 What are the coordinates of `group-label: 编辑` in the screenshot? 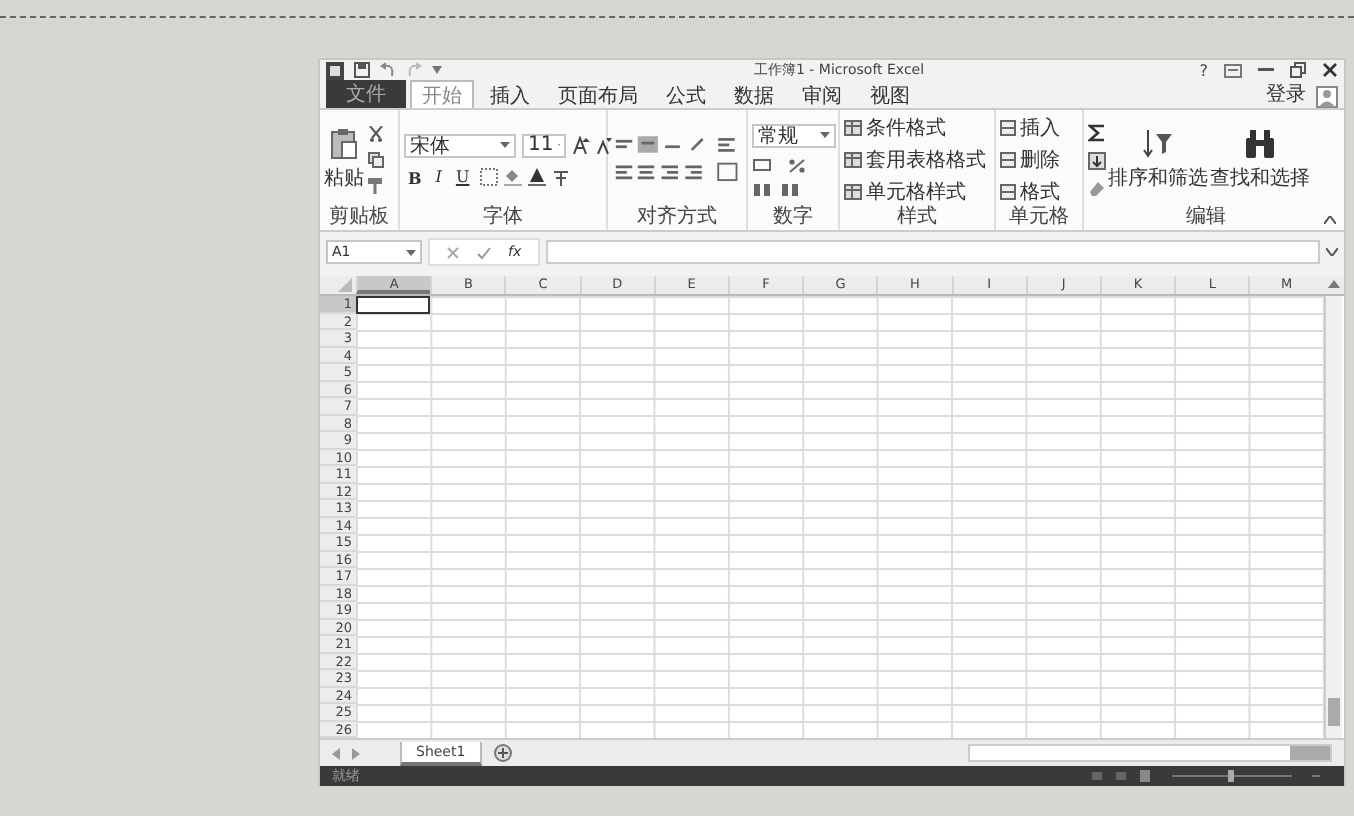 It's located at (1206, 218).